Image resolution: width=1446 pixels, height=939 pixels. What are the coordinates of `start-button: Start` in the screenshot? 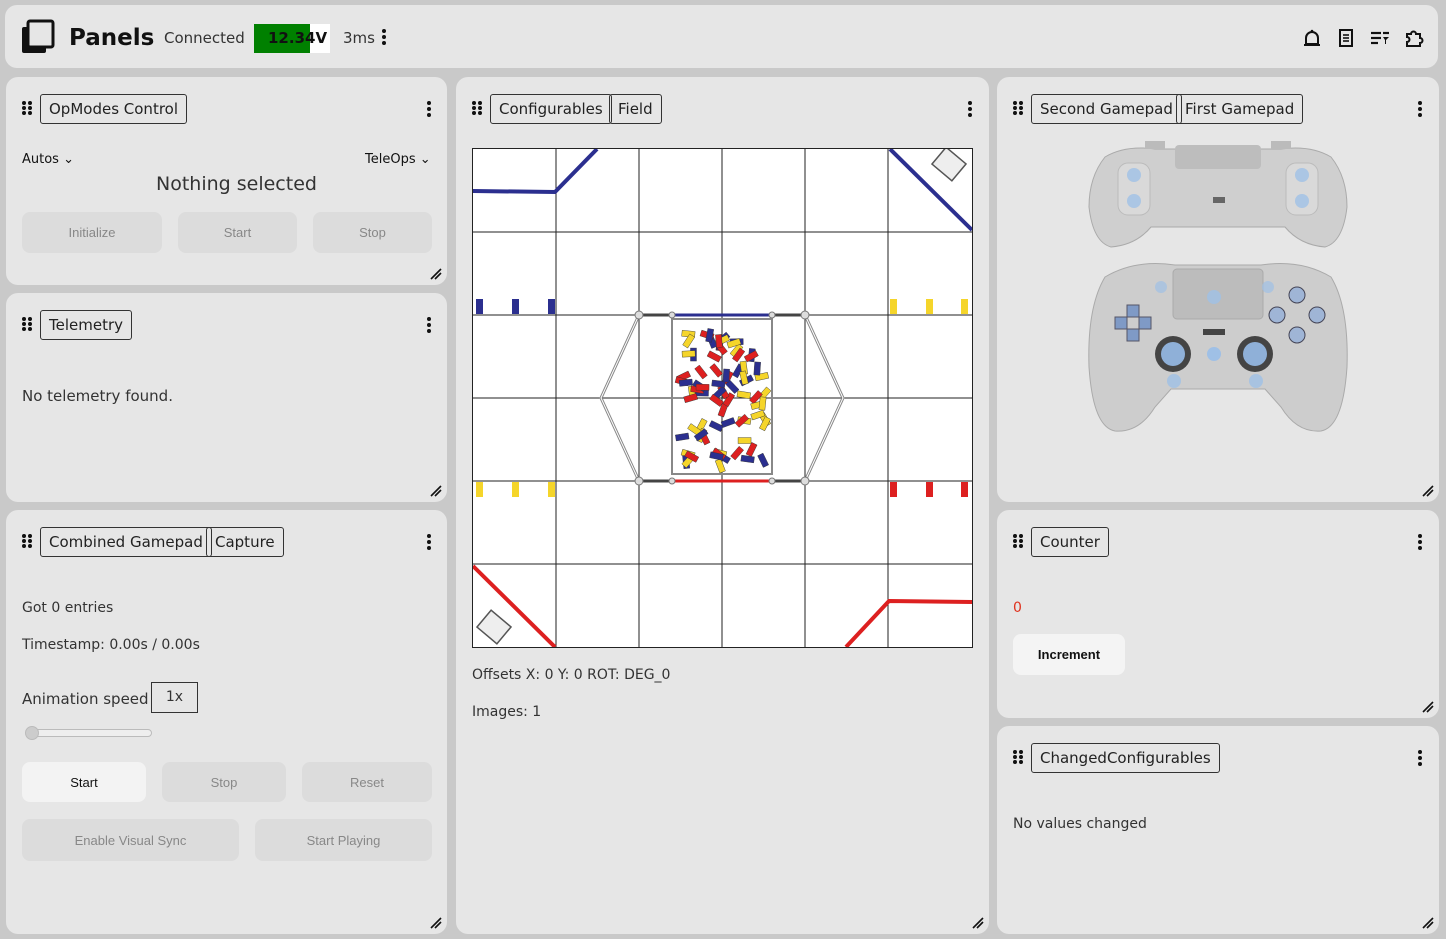 It's located at (237, 232).